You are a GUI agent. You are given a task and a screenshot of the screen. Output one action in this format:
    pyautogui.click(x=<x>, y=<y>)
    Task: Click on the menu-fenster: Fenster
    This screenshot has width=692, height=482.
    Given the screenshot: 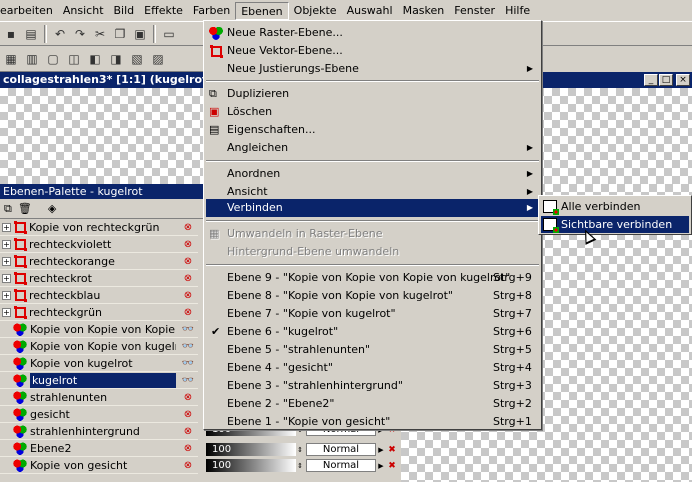 What is the action you would take?
    pyautogui.click(x=474, y=11)
    